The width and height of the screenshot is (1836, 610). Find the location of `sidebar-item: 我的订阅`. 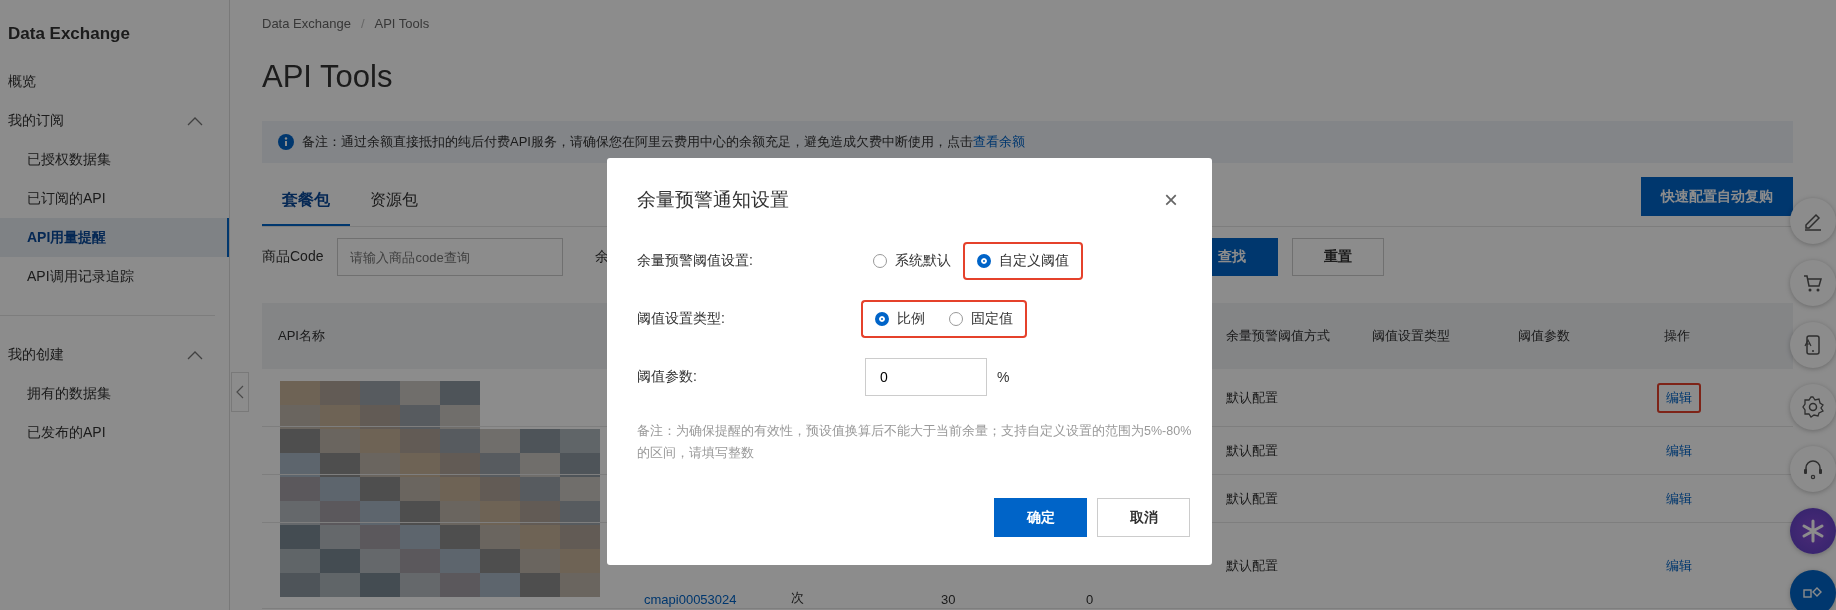

sidebar-item: 我的订阅 is located at coordinates (114, 120).